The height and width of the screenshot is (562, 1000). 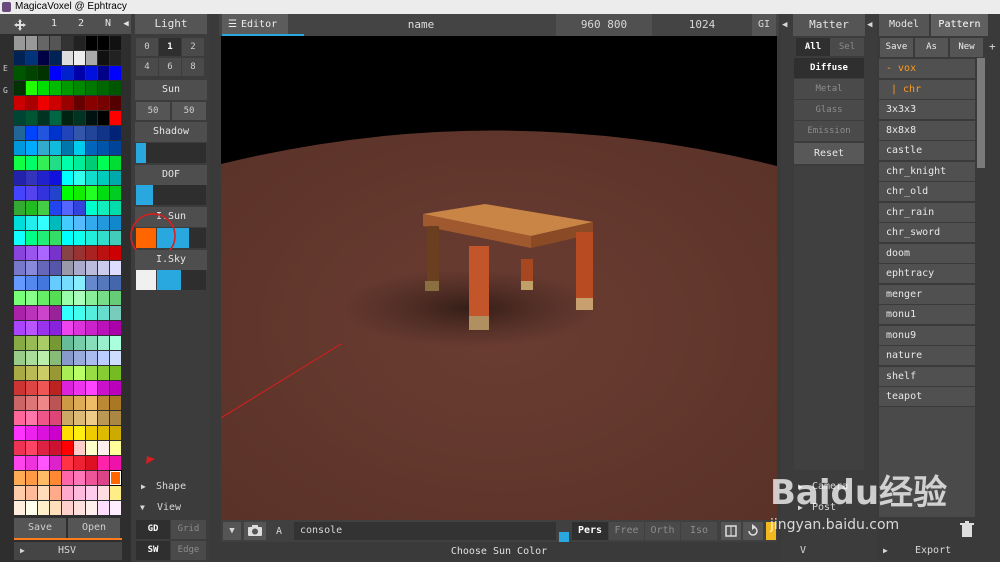 I want to click on collapse-matter-icon: ◀, so click(x=787, y=25).